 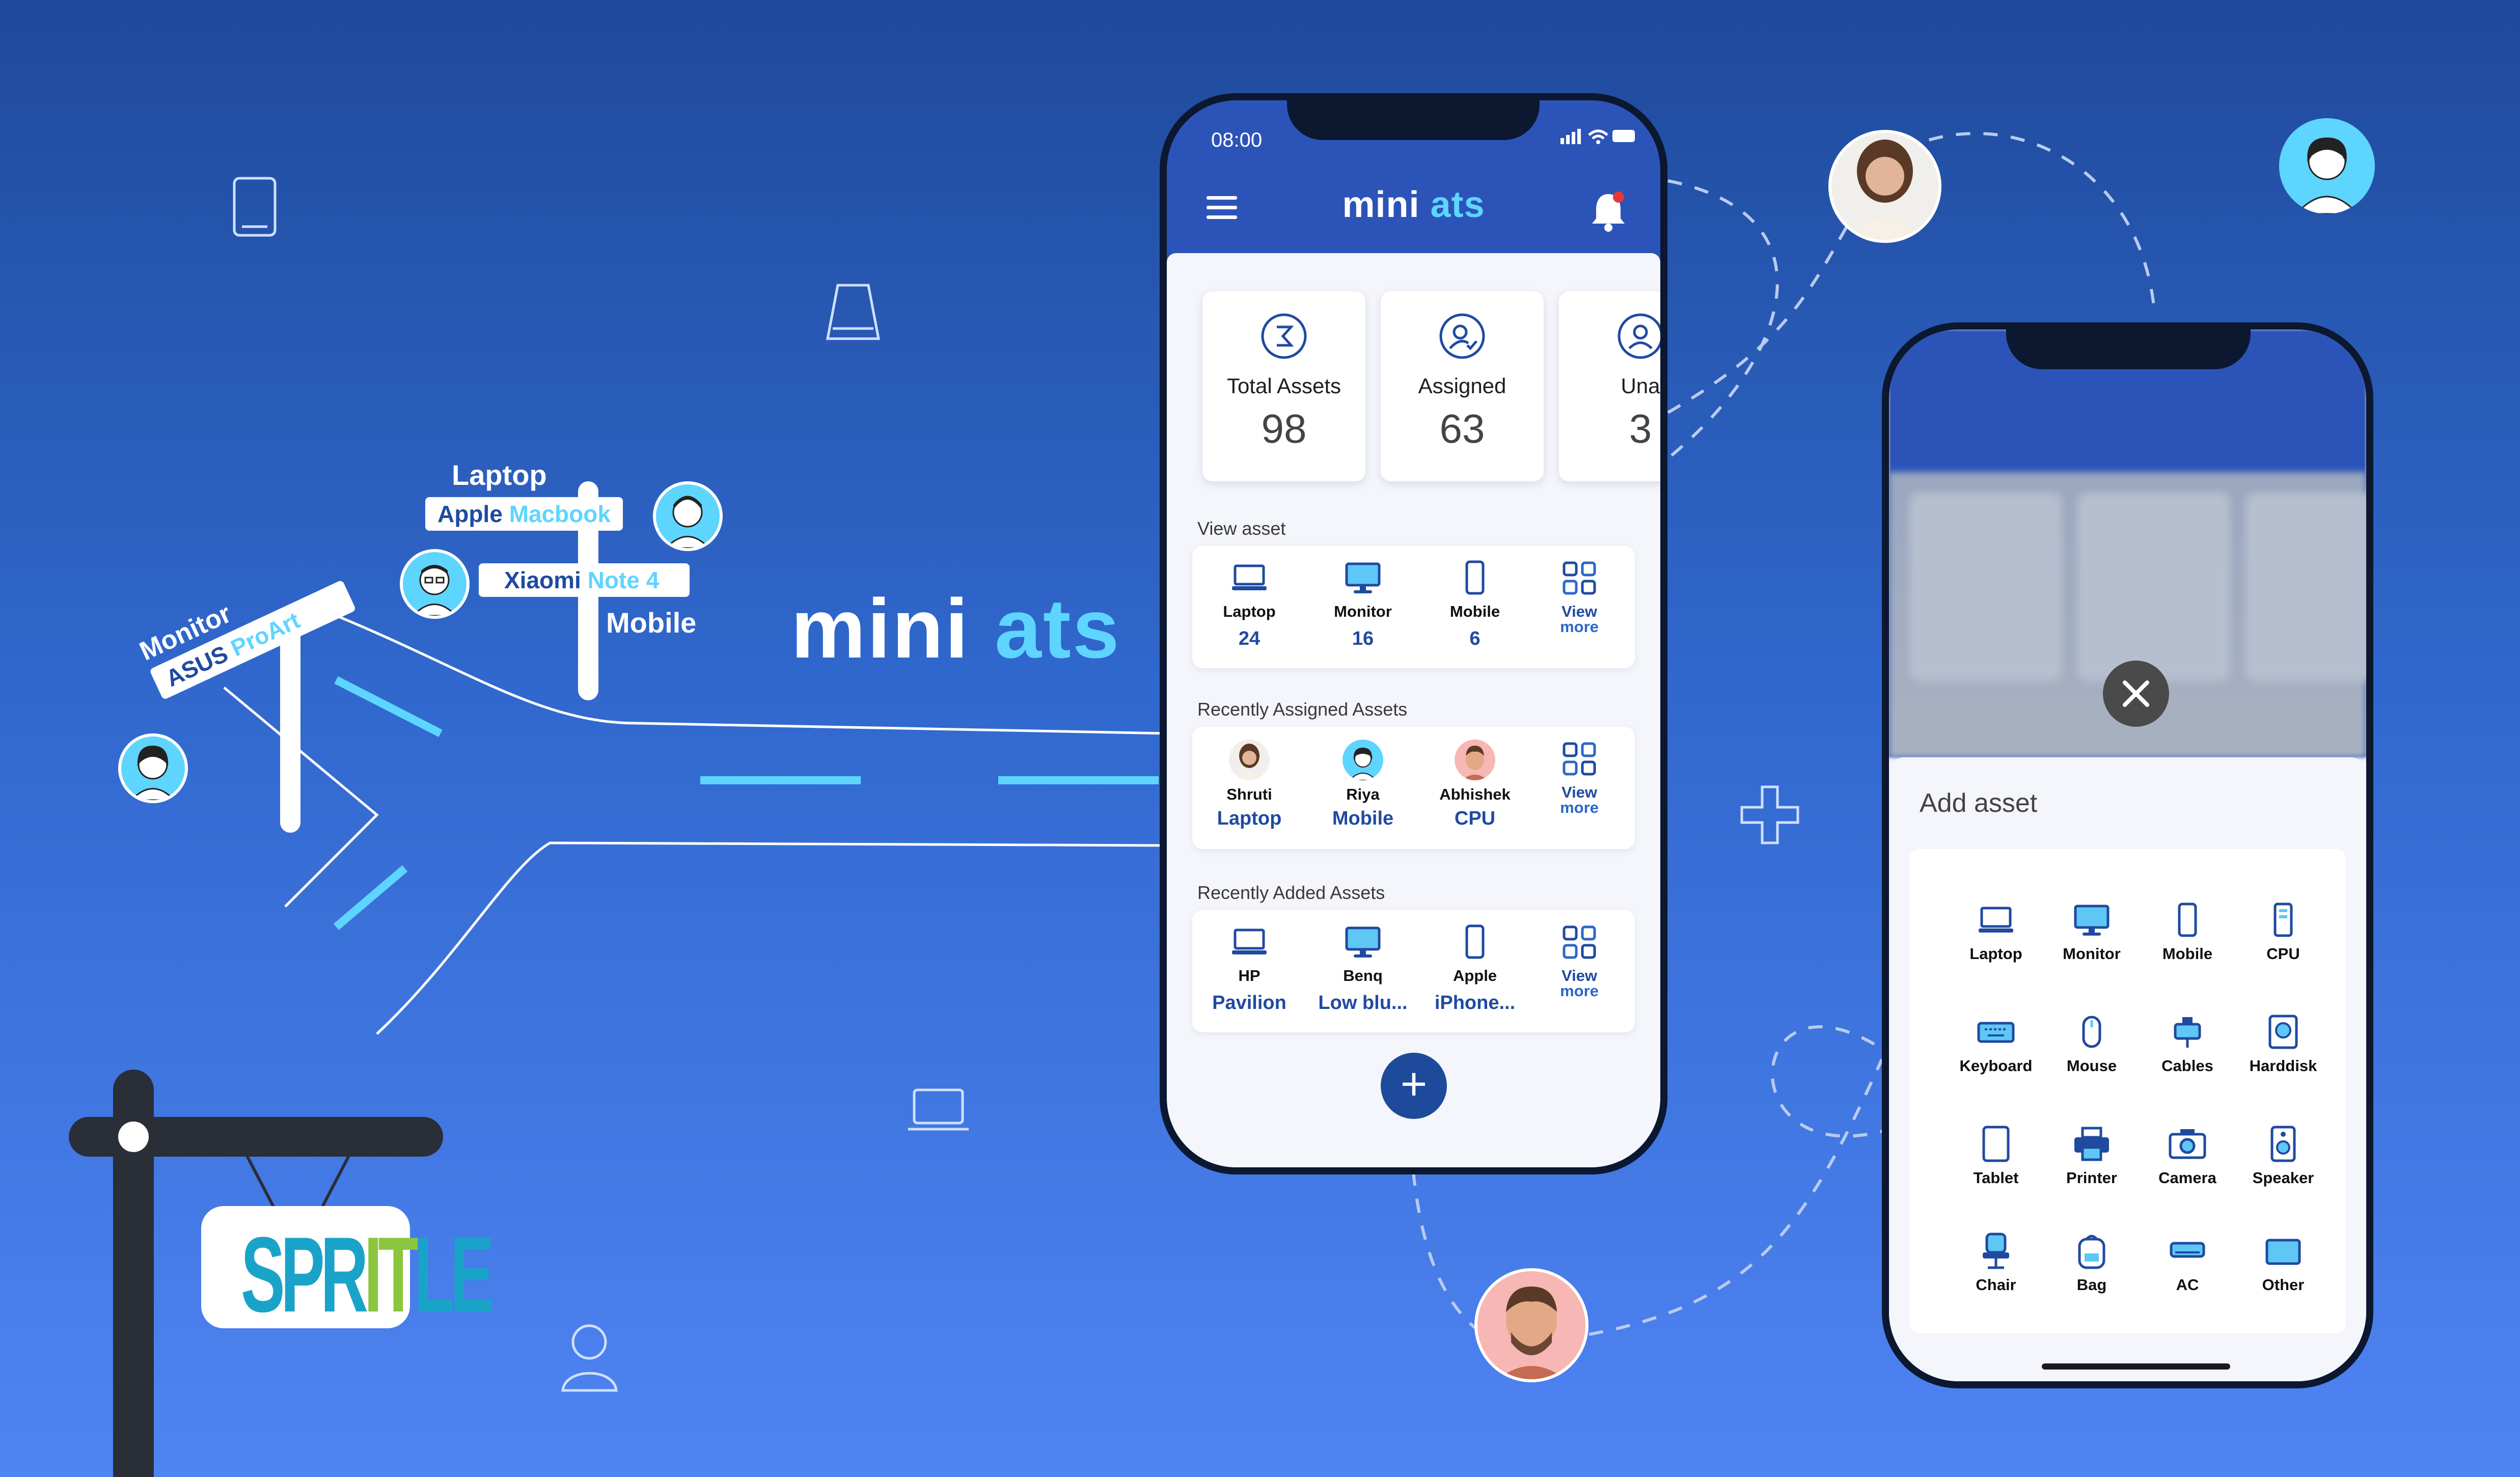 I want to click on camera-icon, so click(x=2187, y=1144).